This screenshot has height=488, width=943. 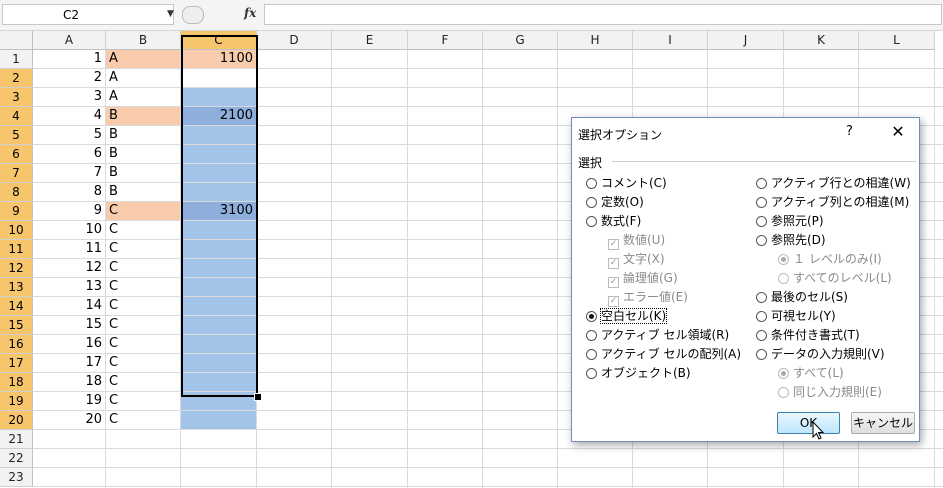 What do you see at coordinates (218, 154) in the screenshot?
I see `cell-c6` at bounding box center [218, 154].